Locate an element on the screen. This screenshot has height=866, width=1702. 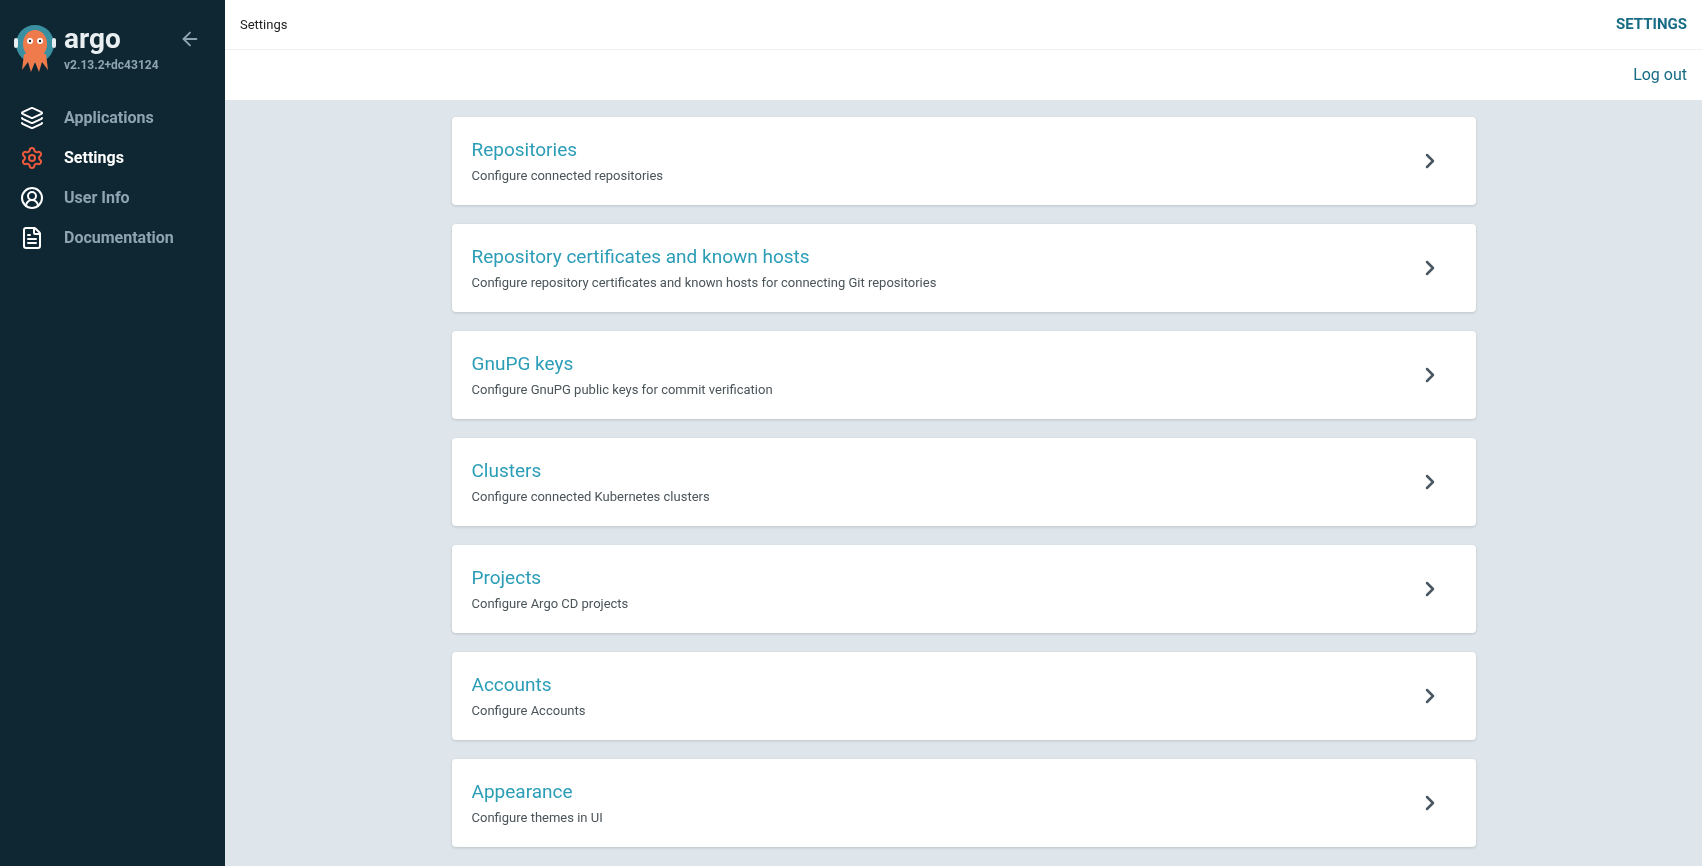
settings-card: Repositories Configure connected repositories is located at coordinates (963, 161).